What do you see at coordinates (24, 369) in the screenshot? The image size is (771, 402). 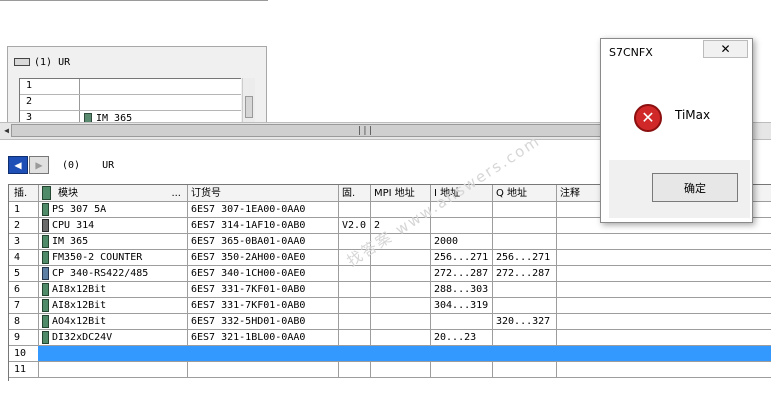 I see `slot-cell: 11` at bounding box center [24, 369].